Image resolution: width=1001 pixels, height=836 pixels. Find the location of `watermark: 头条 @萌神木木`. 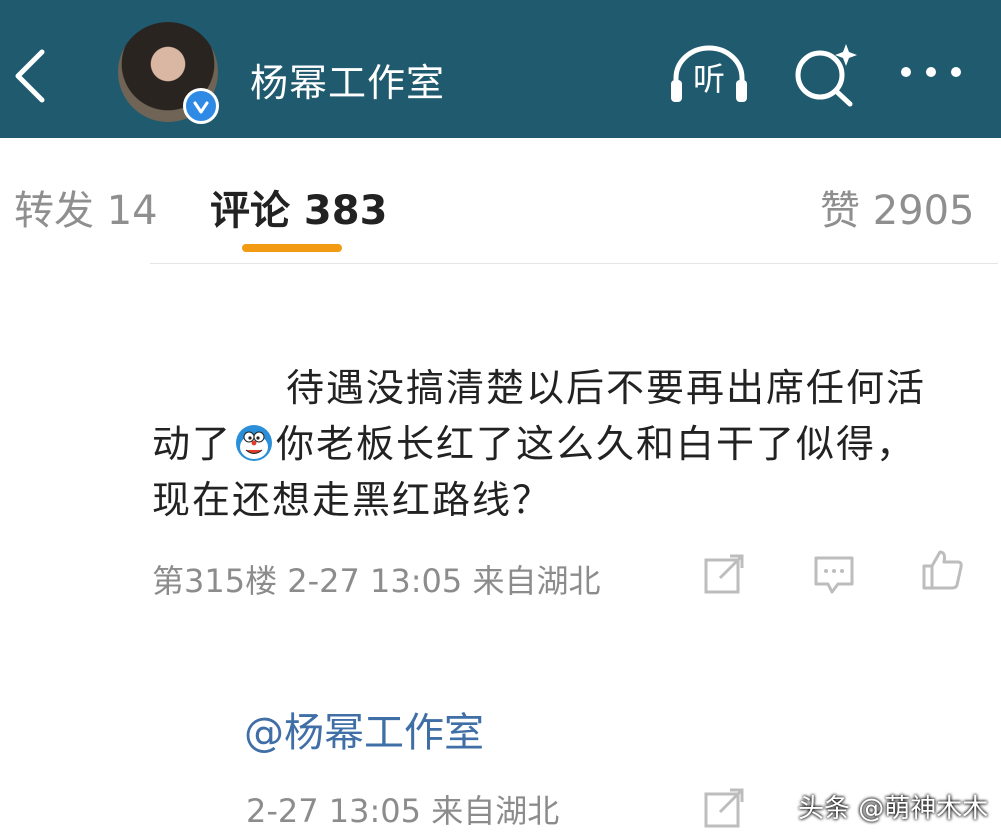

watermark: 头条 @萌神木木 is located at coordinates (893, 809).